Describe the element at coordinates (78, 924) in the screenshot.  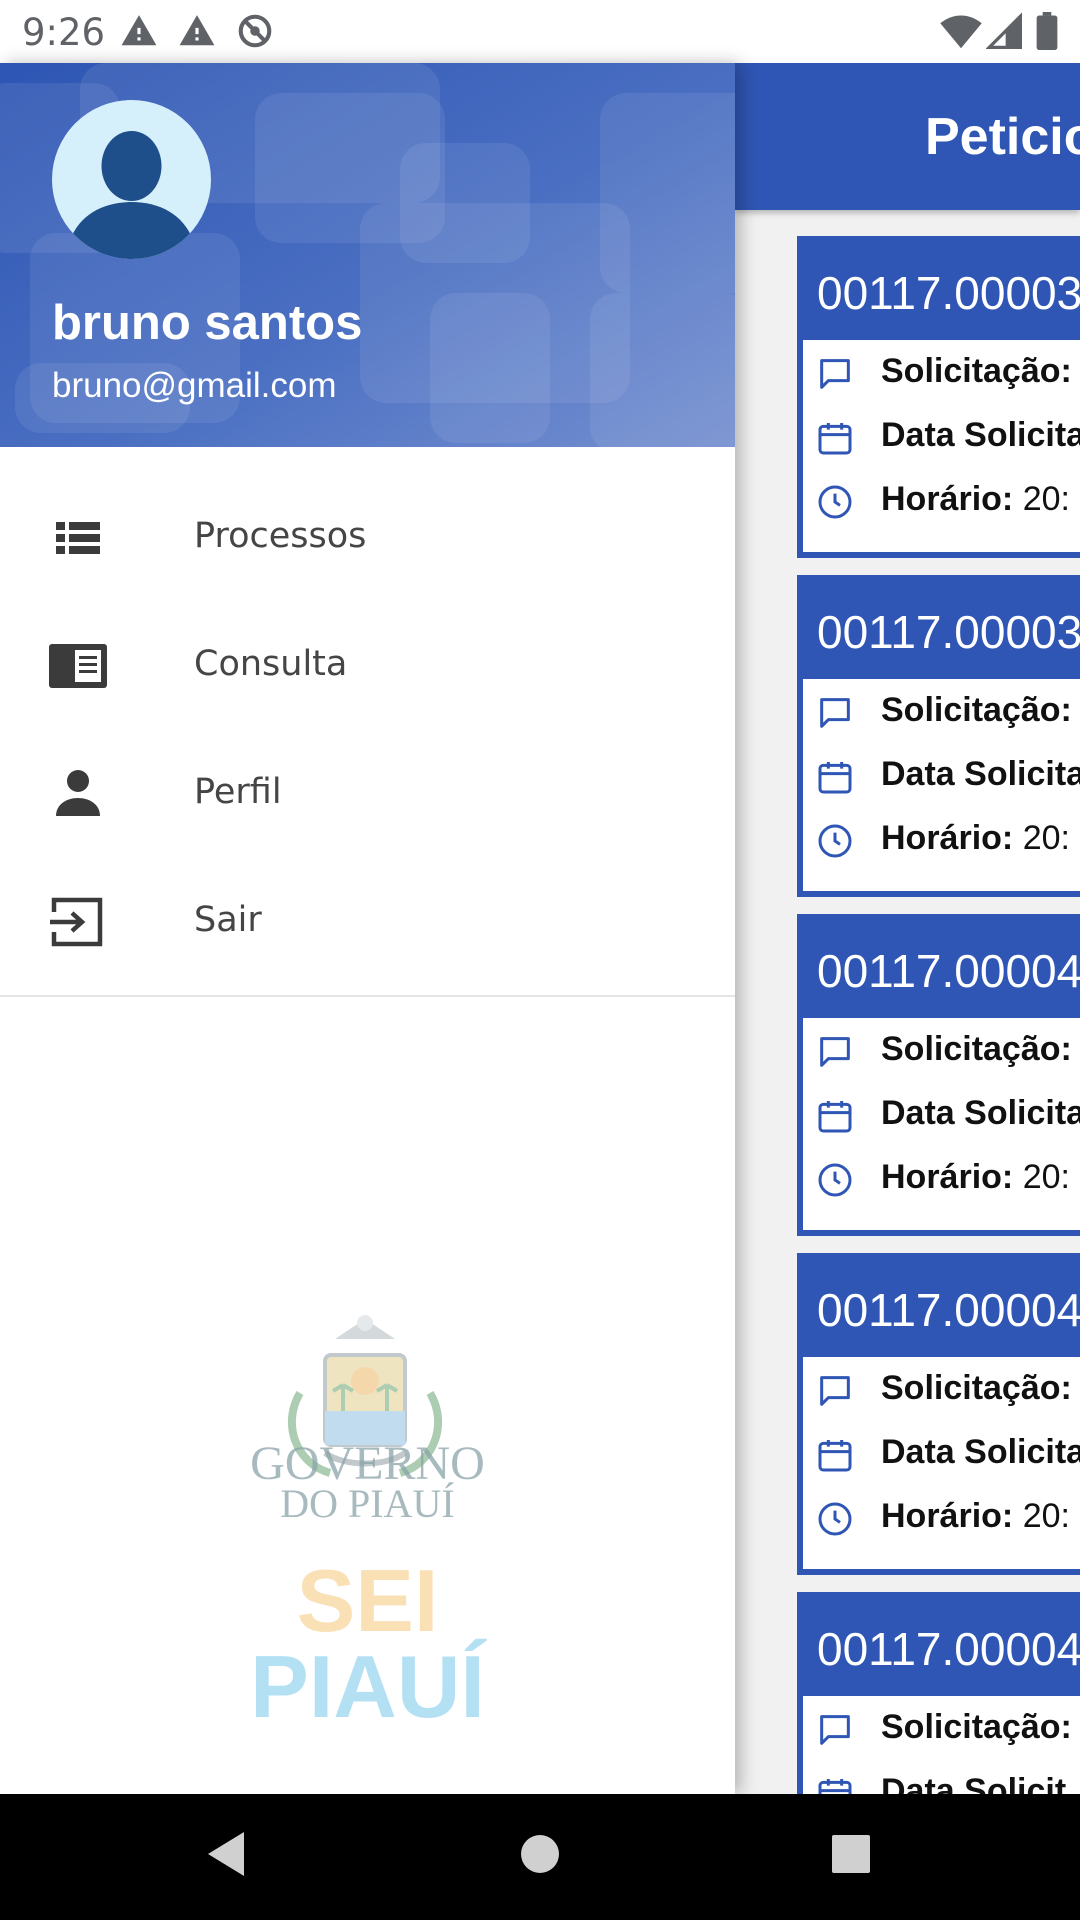
I see `exit-icon` at that location.